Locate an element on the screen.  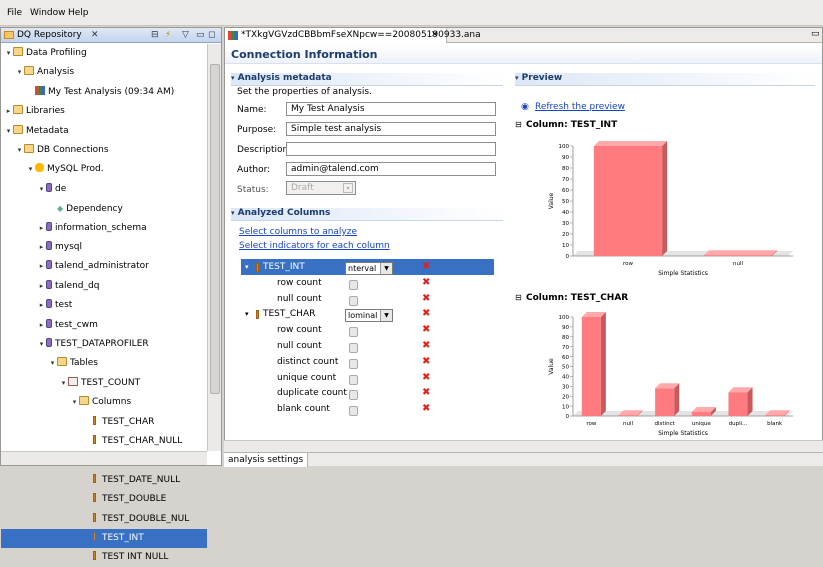
minimize-editor-icon: ▭ is located at coordinates (815, 34).